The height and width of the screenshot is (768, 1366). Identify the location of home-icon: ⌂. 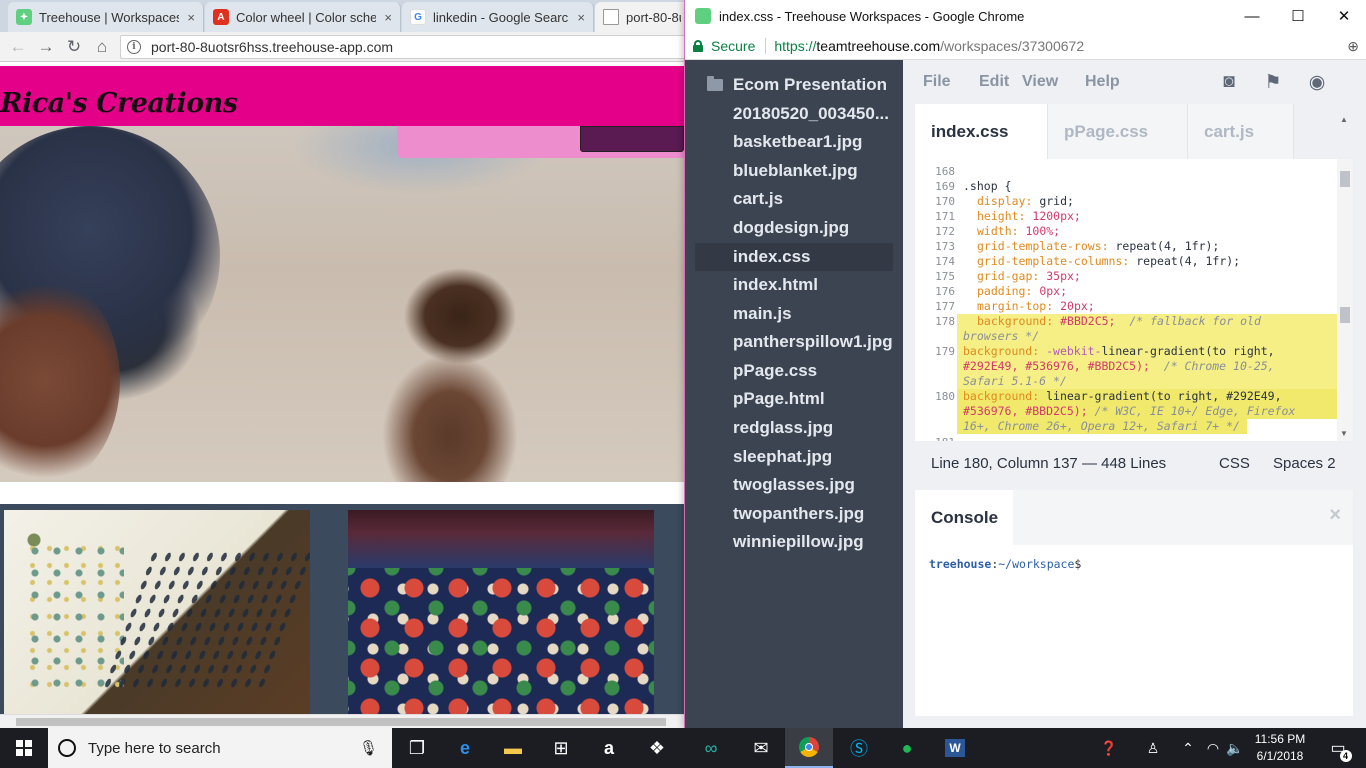
(102, 47).